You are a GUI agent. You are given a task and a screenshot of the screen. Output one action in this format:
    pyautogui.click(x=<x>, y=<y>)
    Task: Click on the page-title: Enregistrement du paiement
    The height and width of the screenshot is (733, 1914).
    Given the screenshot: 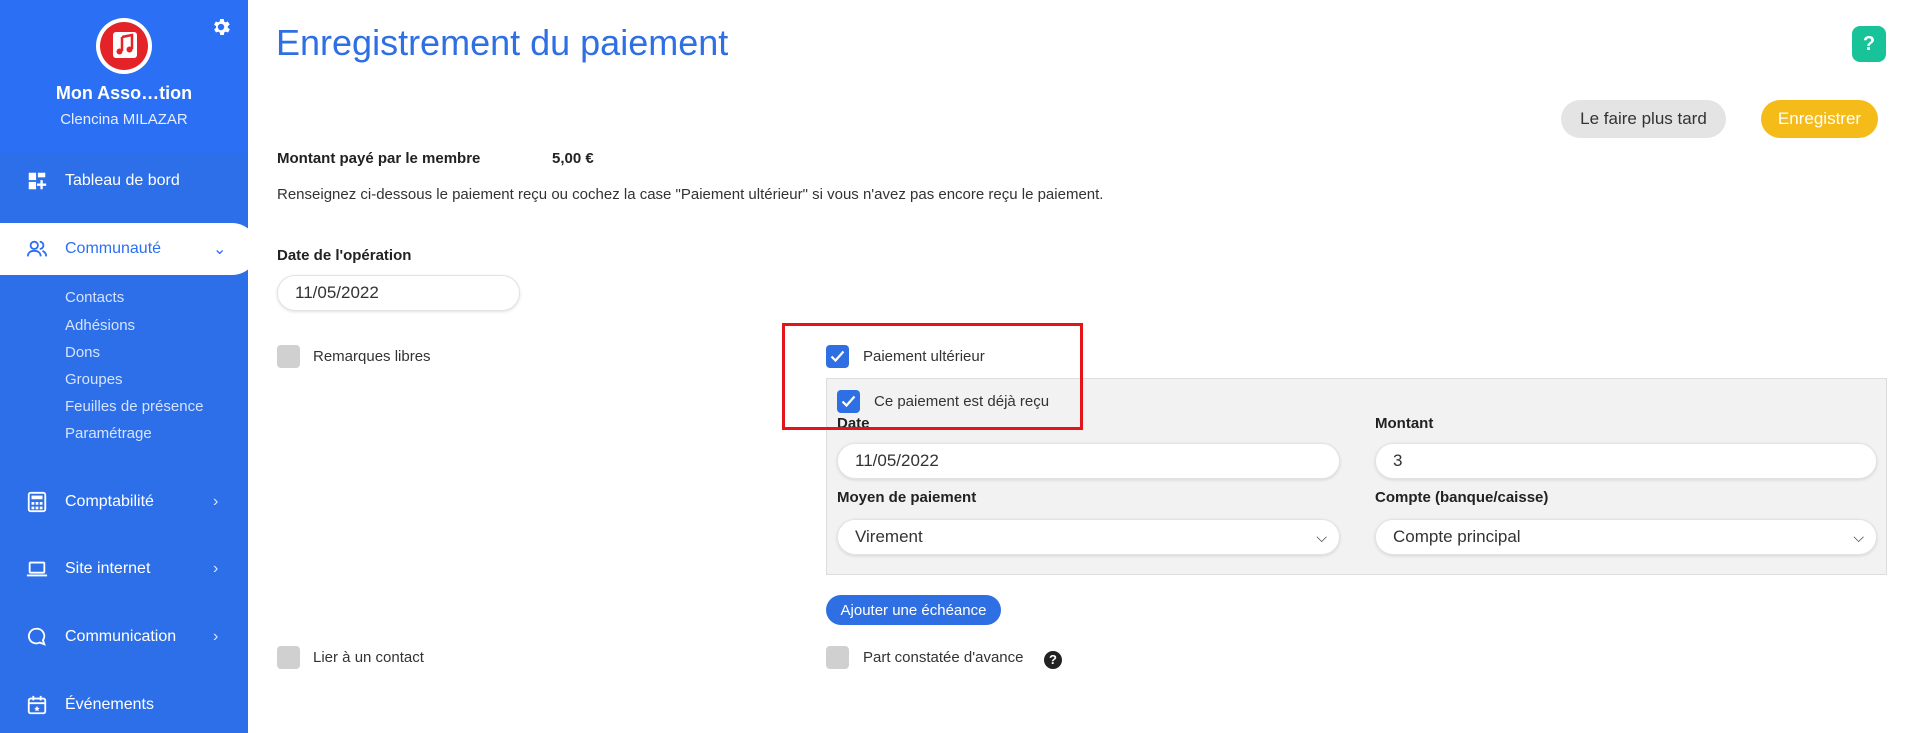 What is the action you would take?
    pyautogui.click(x=502, y=42)
    